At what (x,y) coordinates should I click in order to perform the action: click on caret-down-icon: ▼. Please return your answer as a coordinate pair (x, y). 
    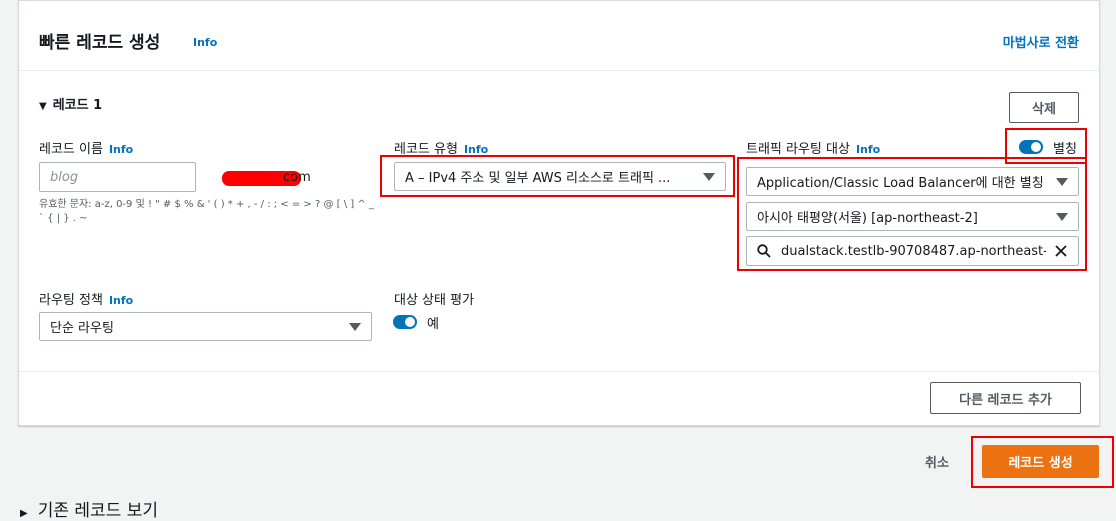
    Looking at the image, I should click on (43, 106).